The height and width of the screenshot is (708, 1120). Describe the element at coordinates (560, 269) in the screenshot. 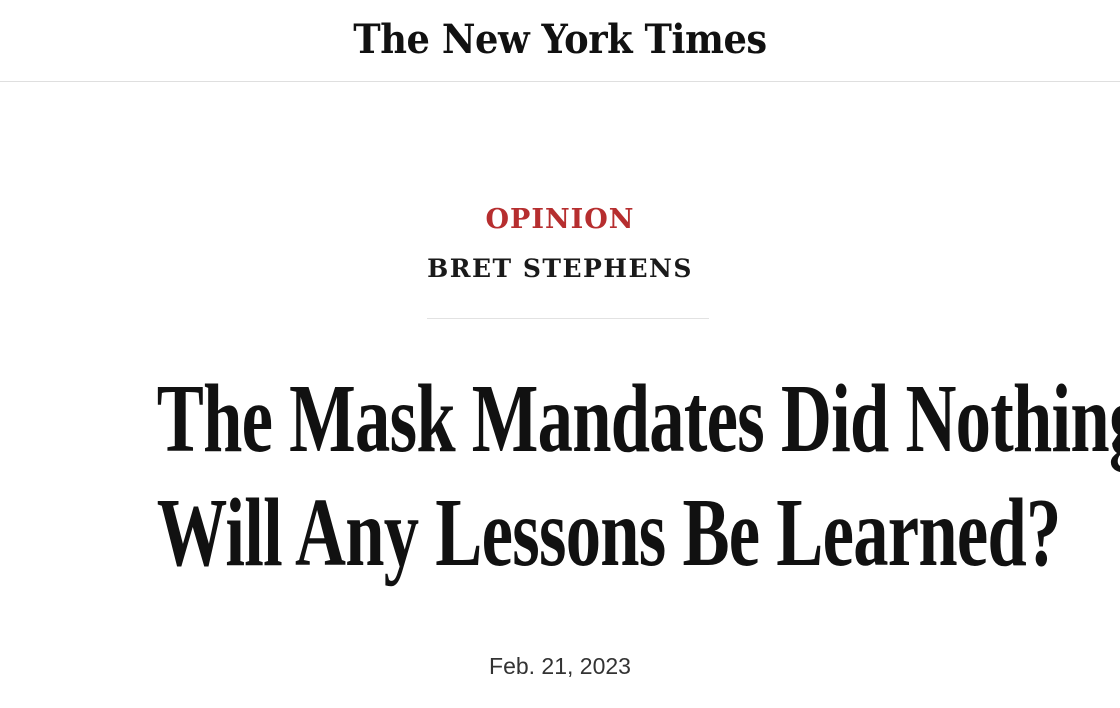

I see `author-byline: BRET STEPHENS` at that location.